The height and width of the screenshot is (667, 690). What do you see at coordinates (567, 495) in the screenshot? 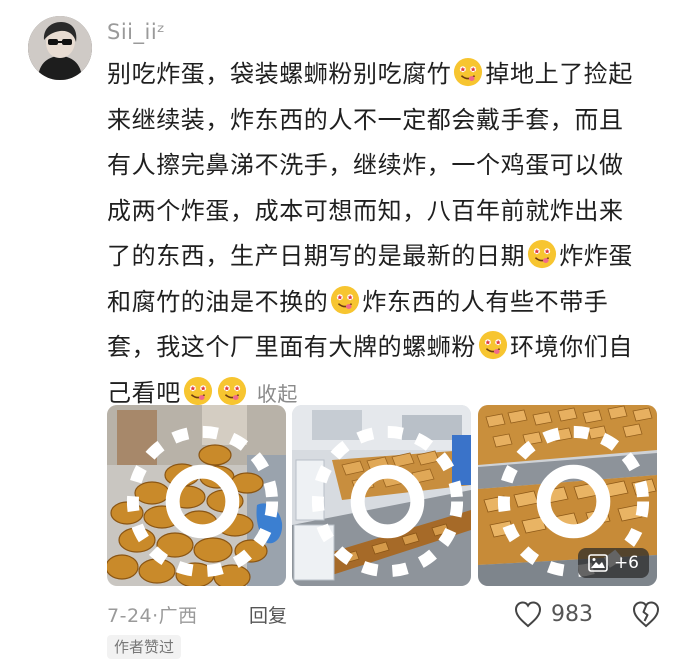
I see `media-thumbnail: +6` at bounding box center [567, 495].